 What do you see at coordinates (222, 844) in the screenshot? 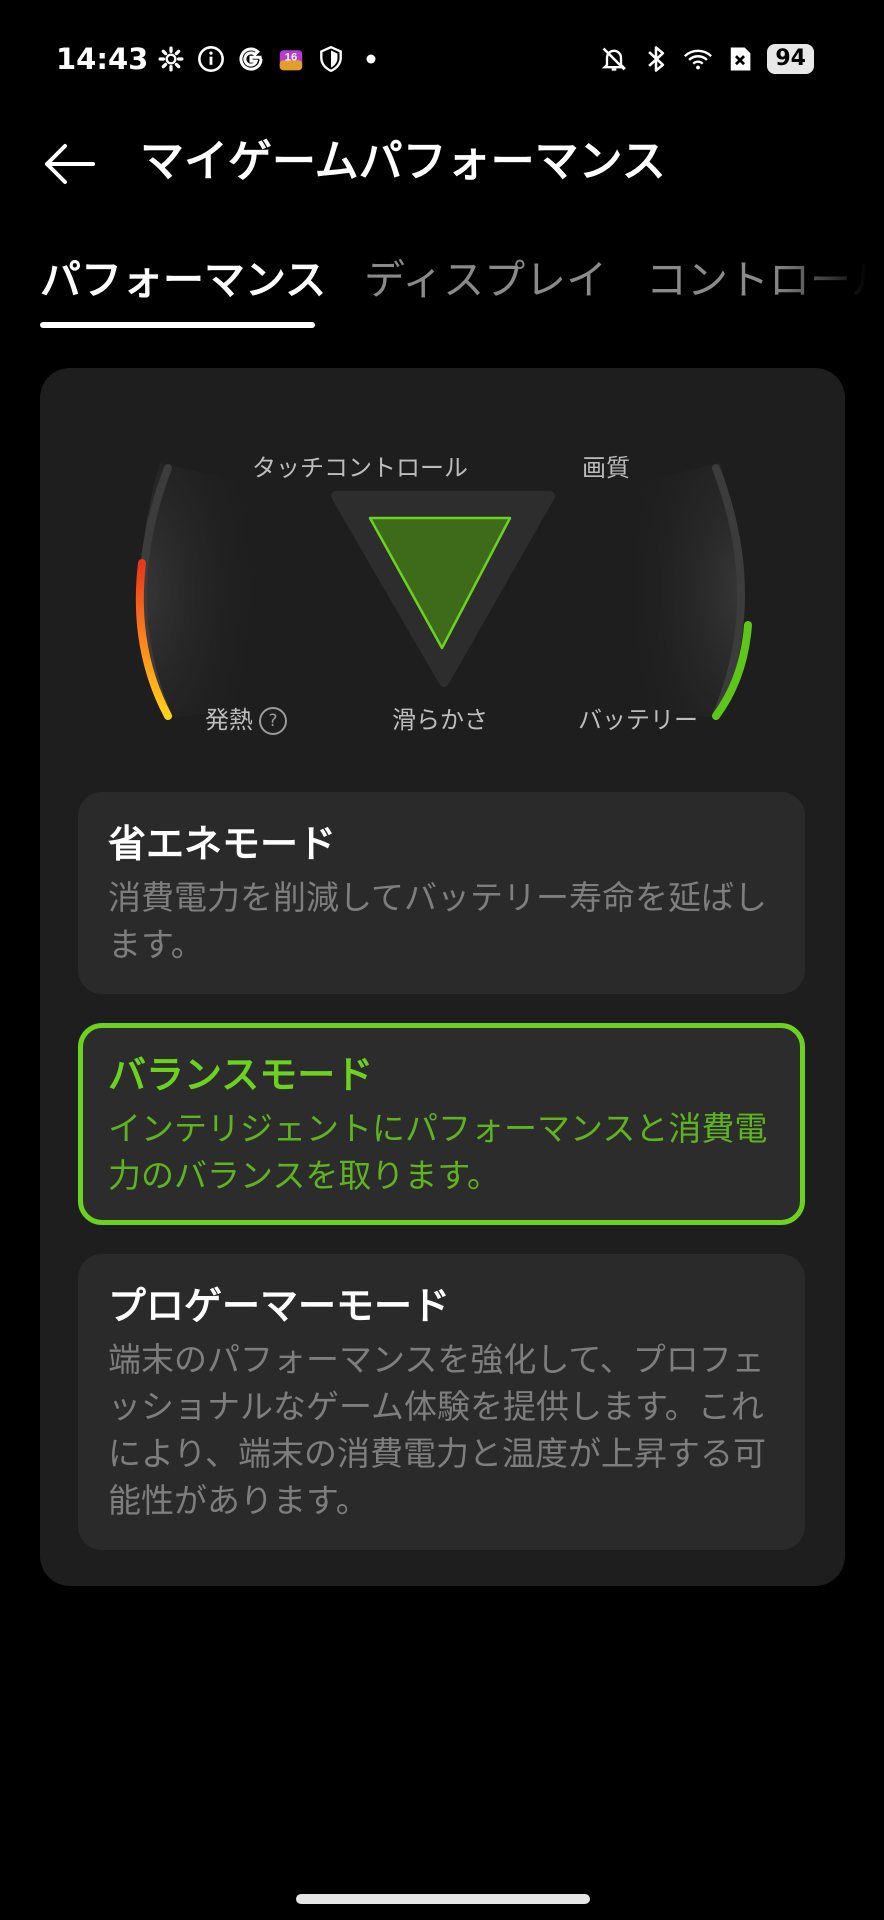
I see `mode-title: 省エネモード` at bounding box center [222, 844].